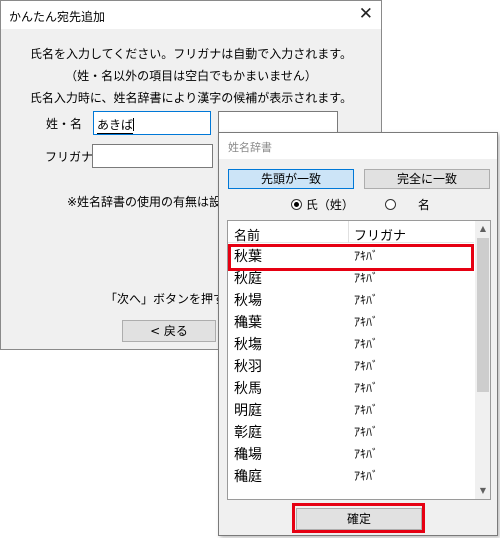 Image resolution: width=500 pixels, height=538 pixels. I want to click on list-header: 名前 フリガナ, so click(351, 232).